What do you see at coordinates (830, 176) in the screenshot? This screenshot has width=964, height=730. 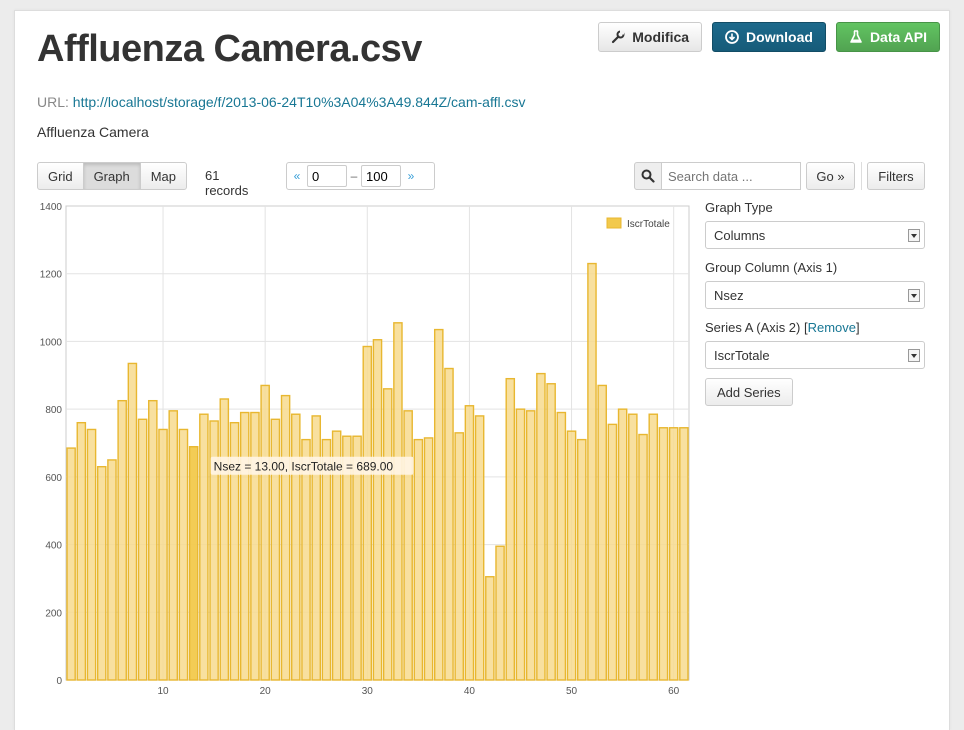 I see `go-button: Go »` at bounding box center [830, 176].